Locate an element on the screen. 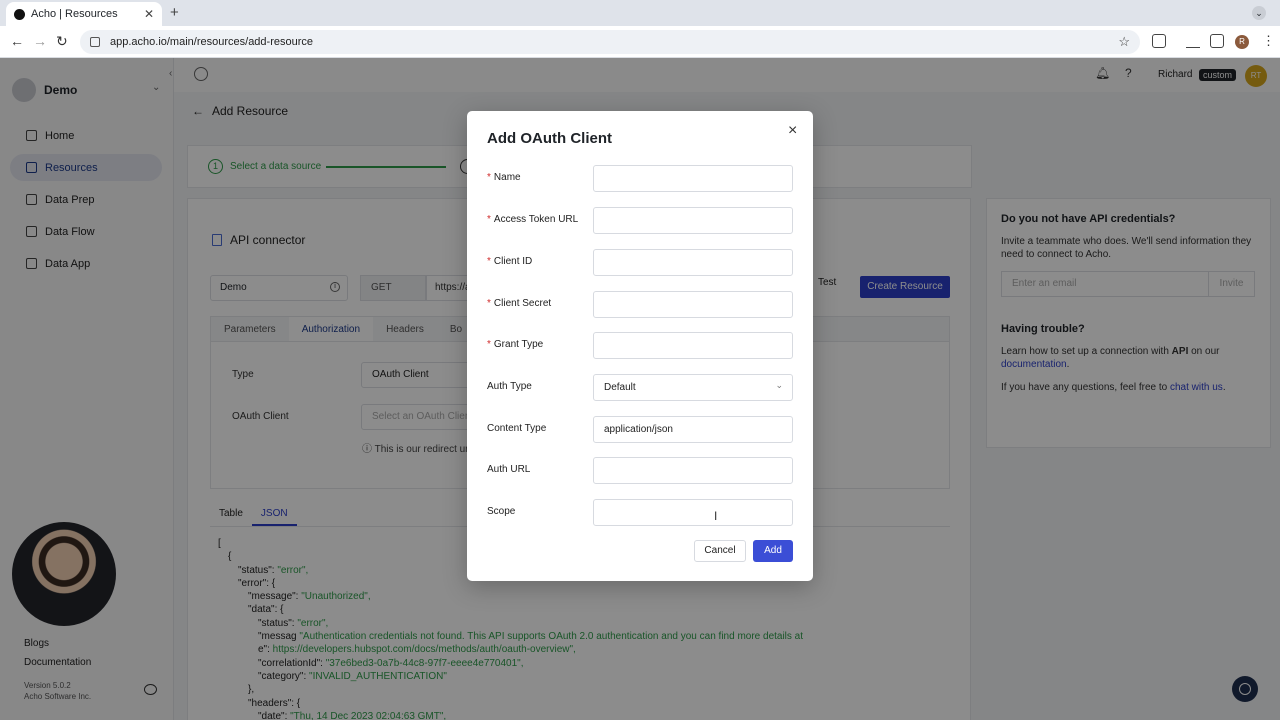  field-label: * Client ID is located at coordinates (509, 261).